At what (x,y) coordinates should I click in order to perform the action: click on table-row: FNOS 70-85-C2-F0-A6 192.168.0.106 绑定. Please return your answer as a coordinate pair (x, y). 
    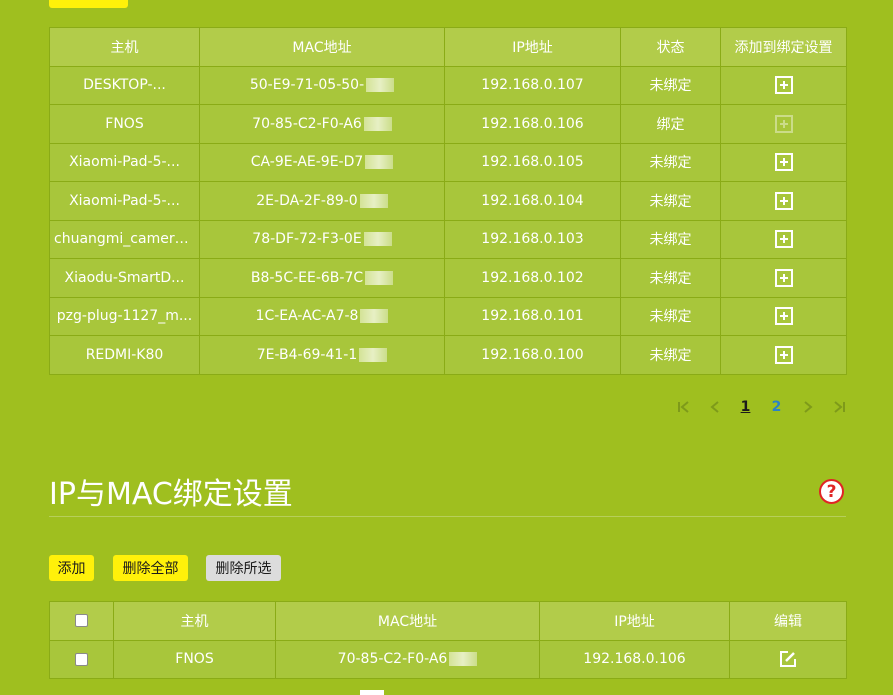
    Looking at the image, I should click on (448, 124).